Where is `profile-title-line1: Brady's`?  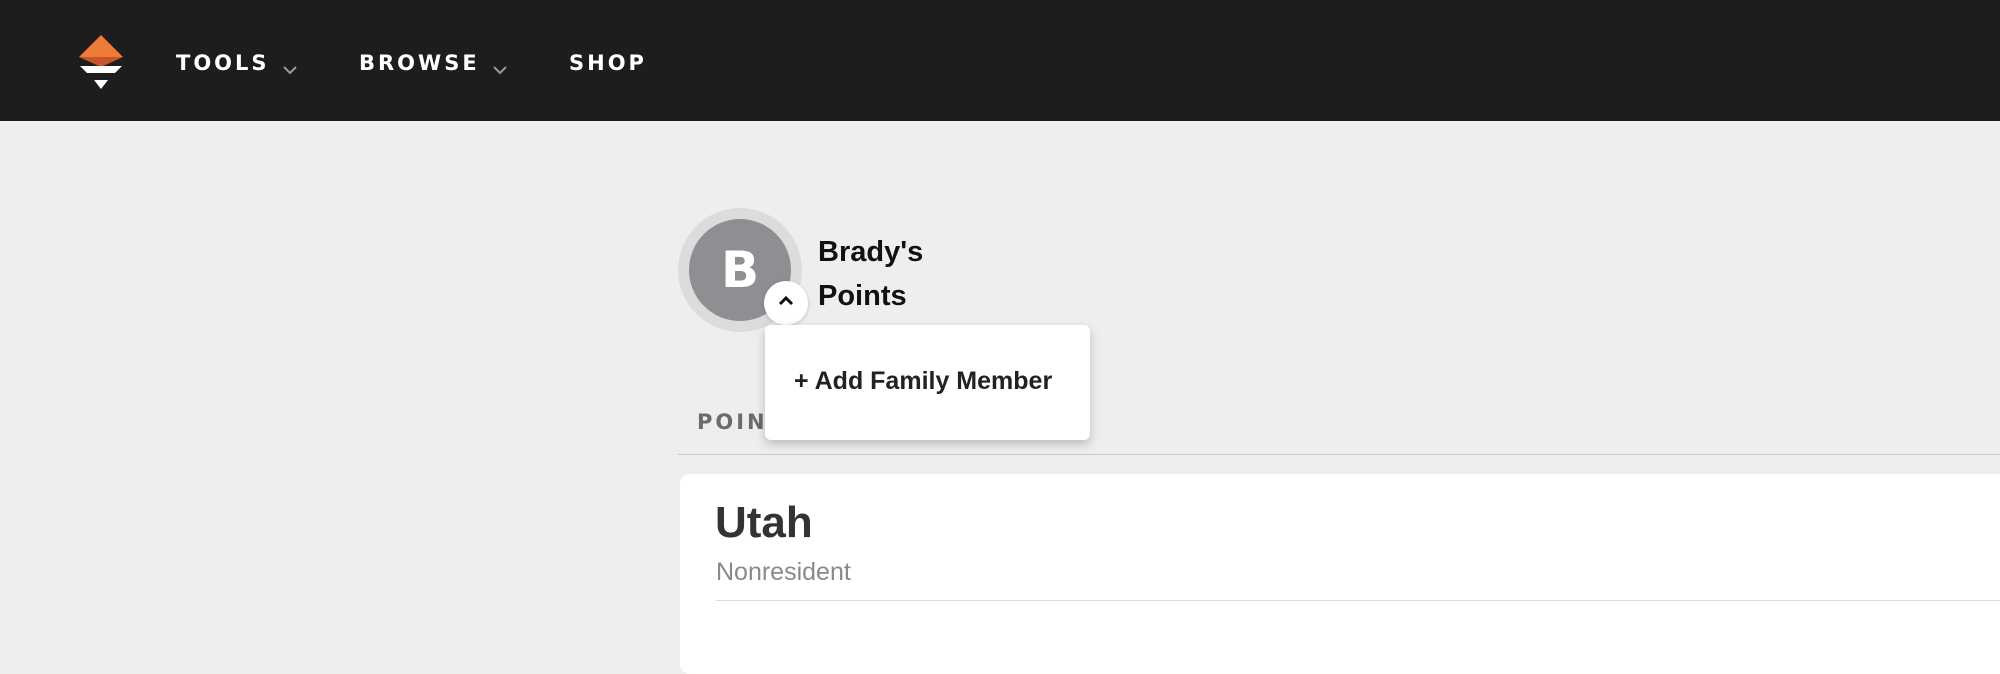 profile-title-line1: Brady's is located at coordinates (871, 252).